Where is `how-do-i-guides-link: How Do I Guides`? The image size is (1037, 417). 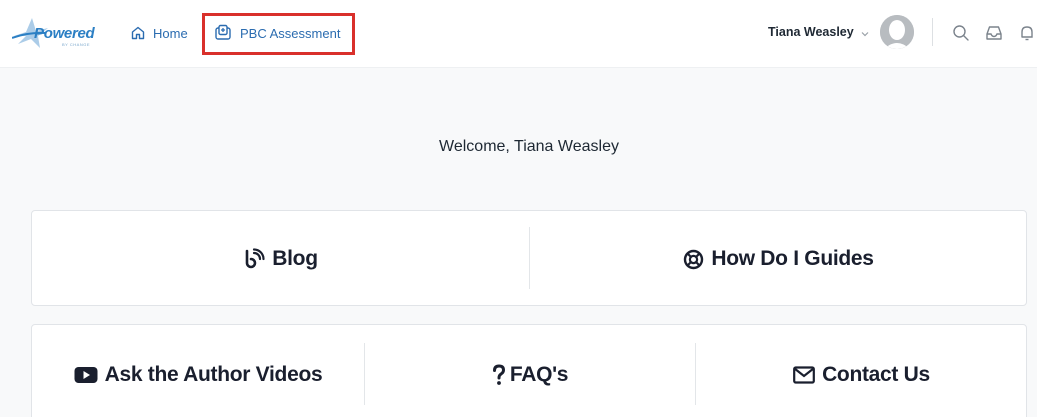
how-do-i-guides-link: How Do I Guides is located at coordinates (778, 259).